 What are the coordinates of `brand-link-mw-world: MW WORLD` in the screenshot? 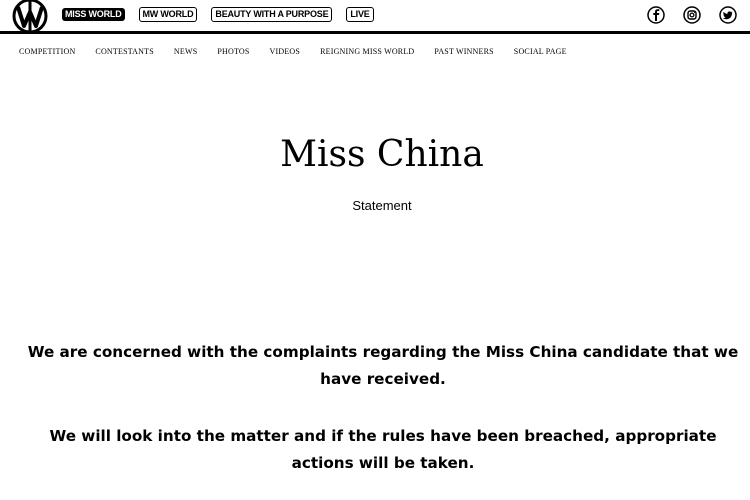 It's located at (168, 14).